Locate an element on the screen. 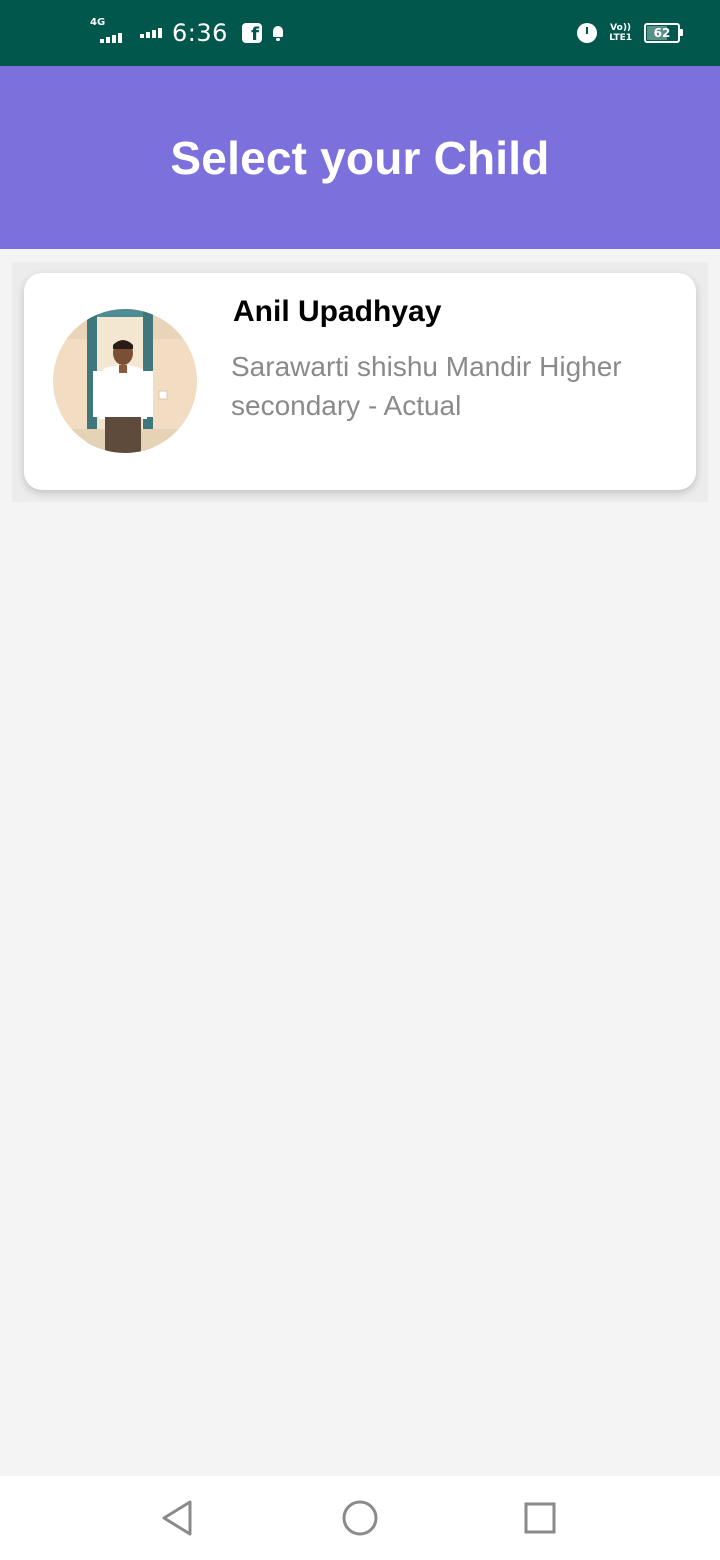 The height and width of the screenshot is (1560, 720). volte-line-2: LTE1 is located at coordinates (620, 38).